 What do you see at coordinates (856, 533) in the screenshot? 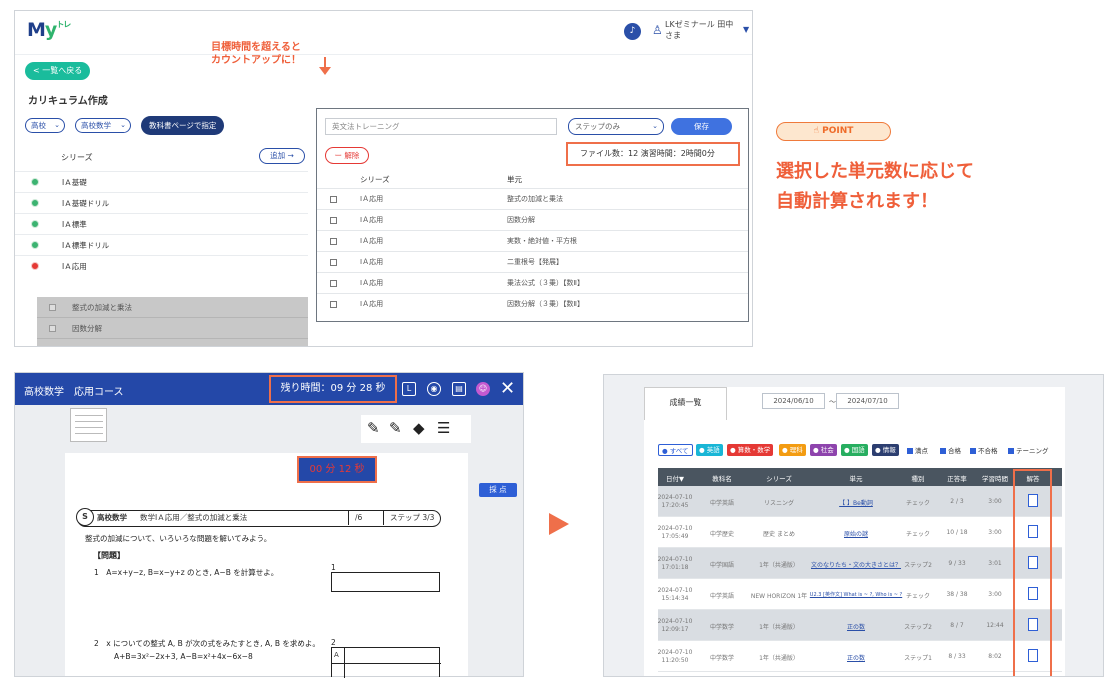
I see `row-unit-link: 原始の謎` at bounding box center [856, 533].